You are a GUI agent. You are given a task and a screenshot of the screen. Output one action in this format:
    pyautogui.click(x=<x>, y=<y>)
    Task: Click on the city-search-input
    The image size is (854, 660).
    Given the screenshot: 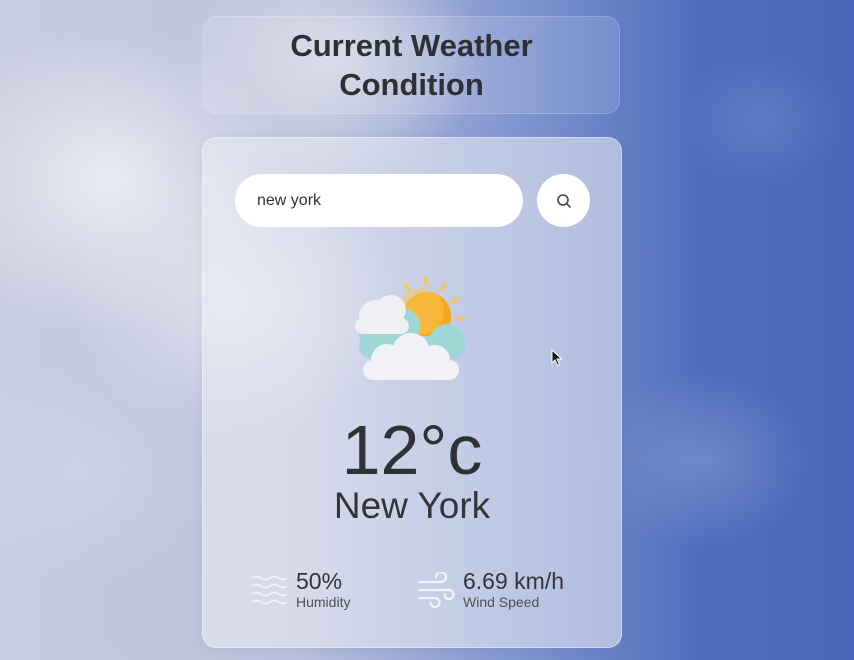 What is the action you would take?
    pyautogui.click(x=379, y=200)
    